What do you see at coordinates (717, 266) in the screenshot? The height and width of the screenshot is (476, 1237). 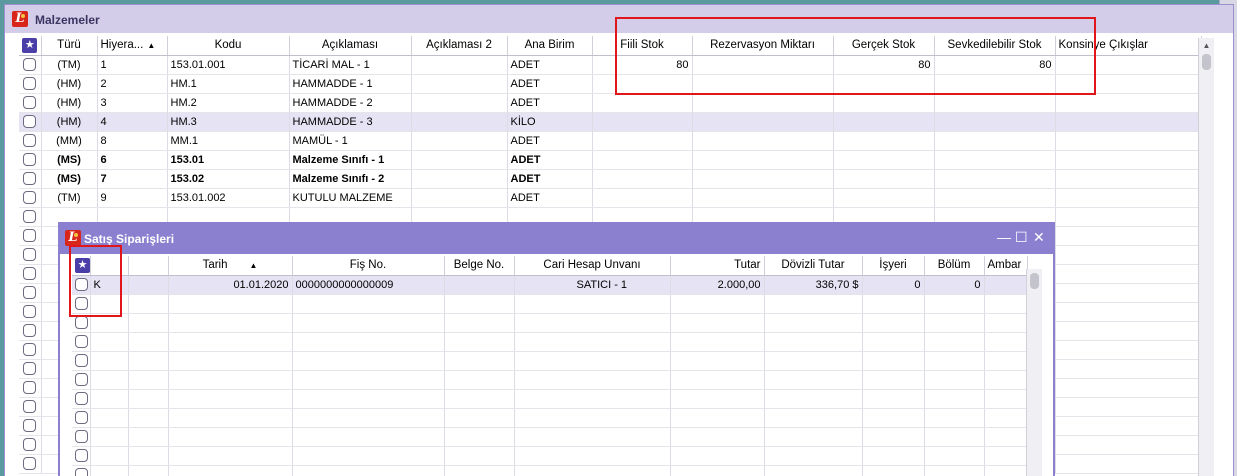 I see `col-tutar: Tutar` at bounding box center [717, 266].